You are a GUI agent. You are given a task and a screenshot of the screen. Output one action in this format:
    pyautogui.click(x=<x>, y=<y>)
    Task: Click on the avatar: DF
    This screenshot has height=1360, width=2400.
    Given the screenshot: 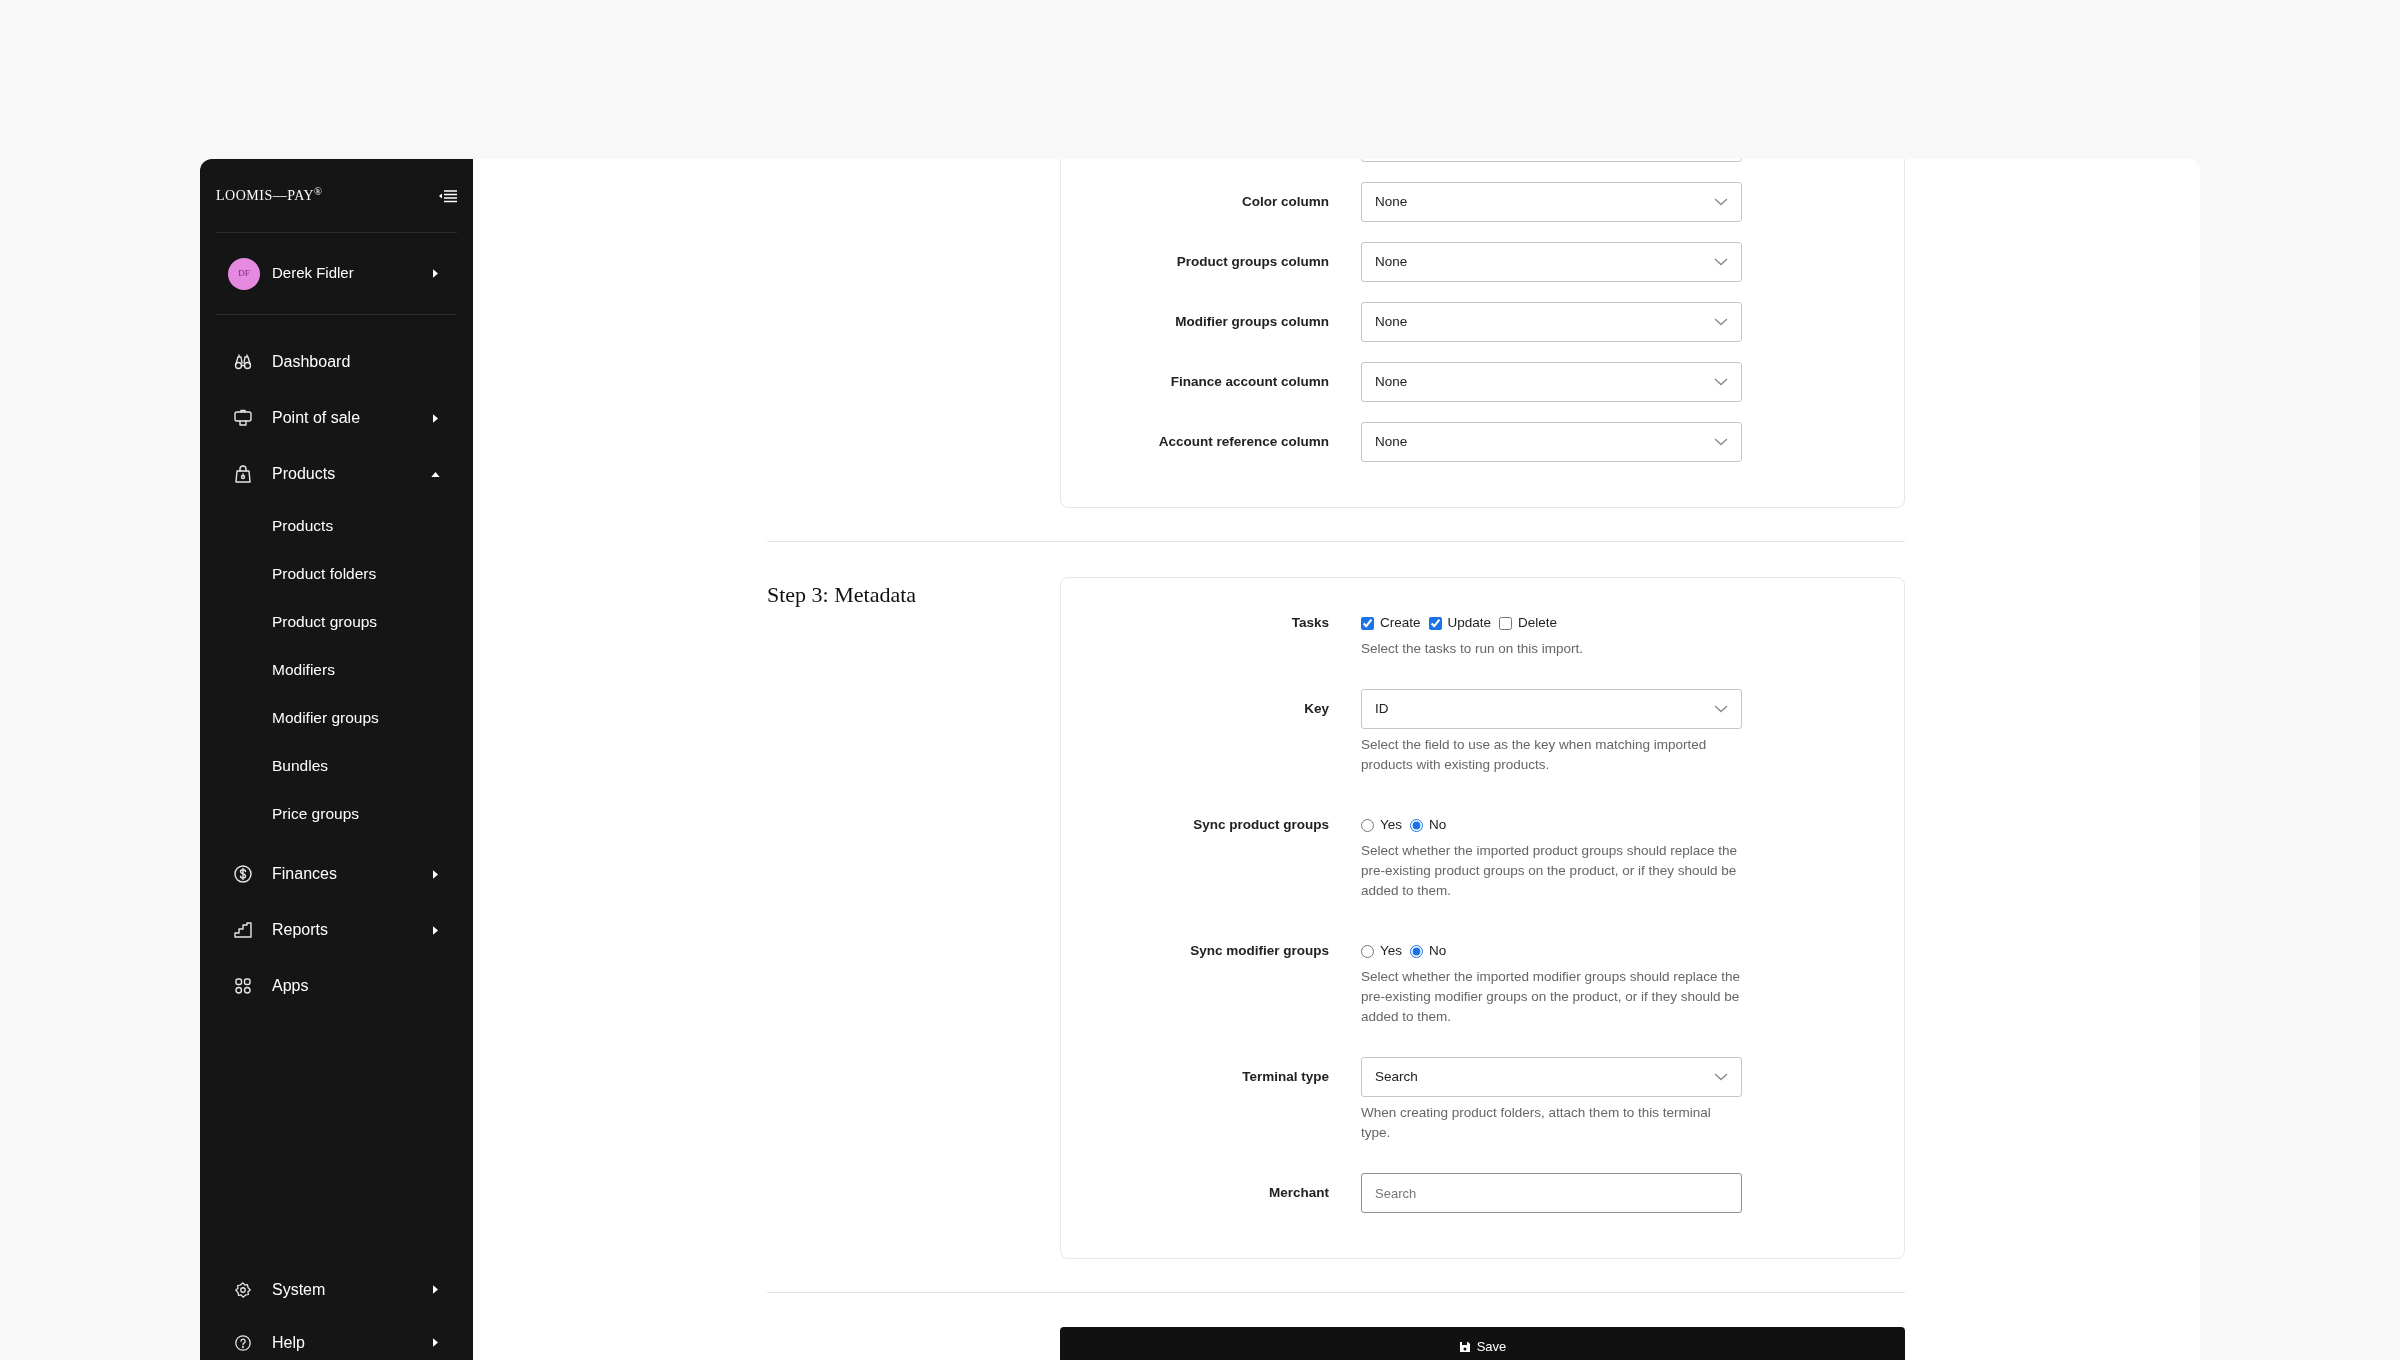 What is the action you would take?
    pyautogui.click(x=244, y=273)
    